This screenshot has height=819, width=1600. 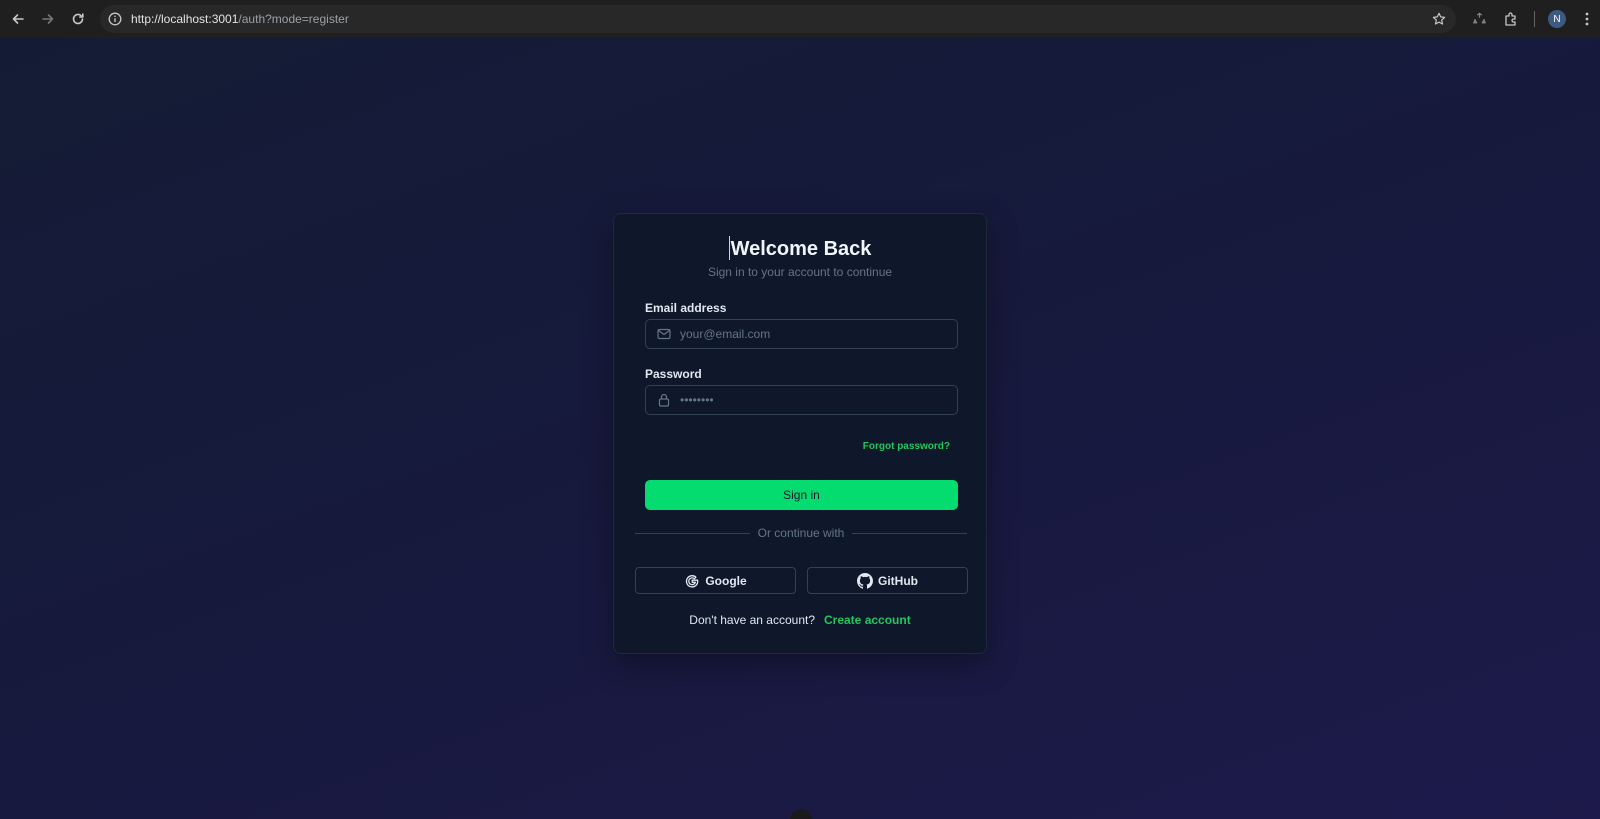 I want to click on github-signin-button: GitHub, so click(x=887, y=580).